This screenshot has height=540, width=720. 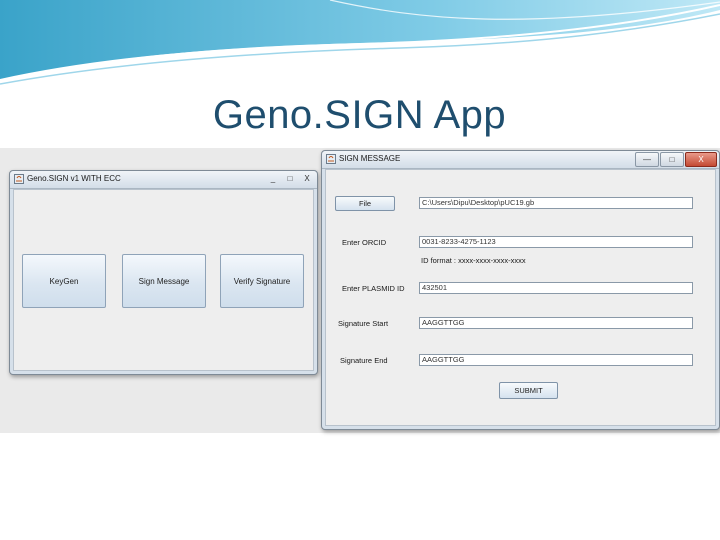 I want to click on minimize-button: —, so click(x=647, y=159).